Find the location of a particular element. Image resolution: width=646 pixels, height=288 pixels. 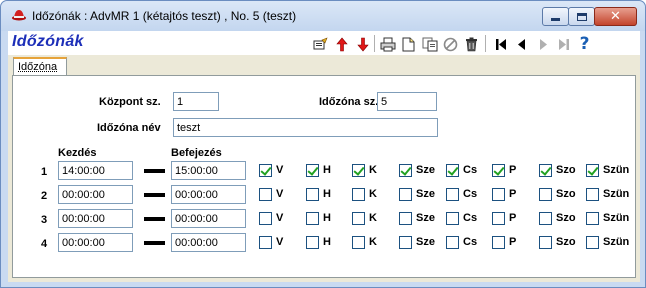

next-record-icon is located at coordinates (543, 44).